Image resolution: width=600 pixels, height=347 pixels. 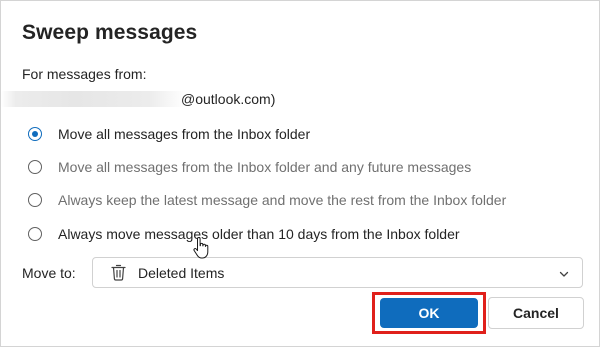 What do you see at coordinates (118, 273) in the screenshot?
I see `trash-icon` at bounding box center [118, 273].